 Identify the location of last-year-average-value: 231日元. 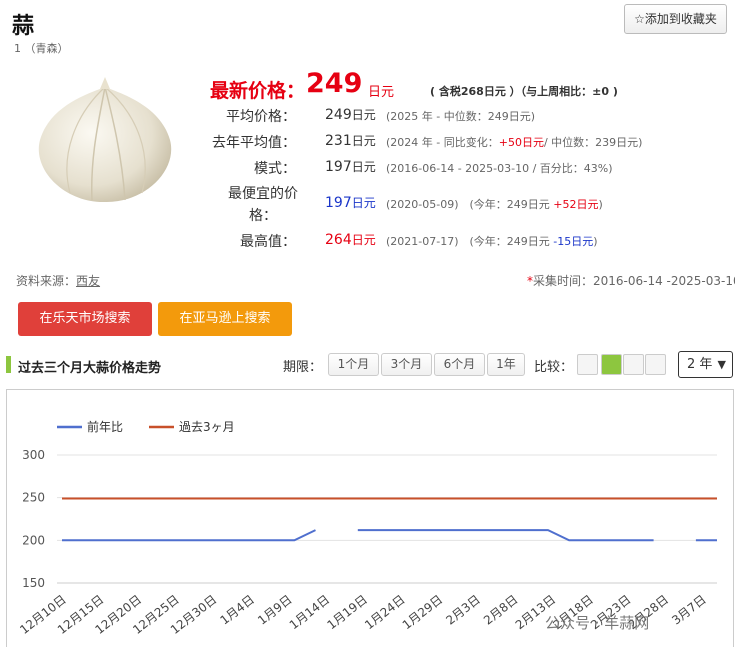
(350, 141).